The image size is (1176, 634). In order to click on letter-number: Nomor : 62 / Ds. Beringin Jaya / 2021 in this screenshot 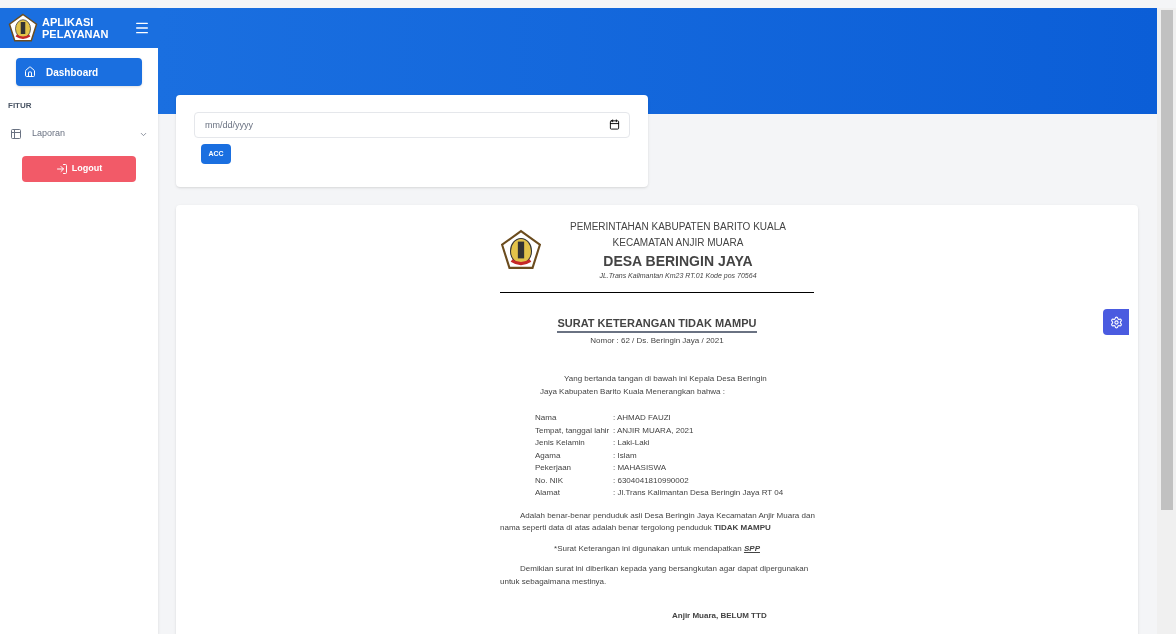, I will do `click(657, 341)`.